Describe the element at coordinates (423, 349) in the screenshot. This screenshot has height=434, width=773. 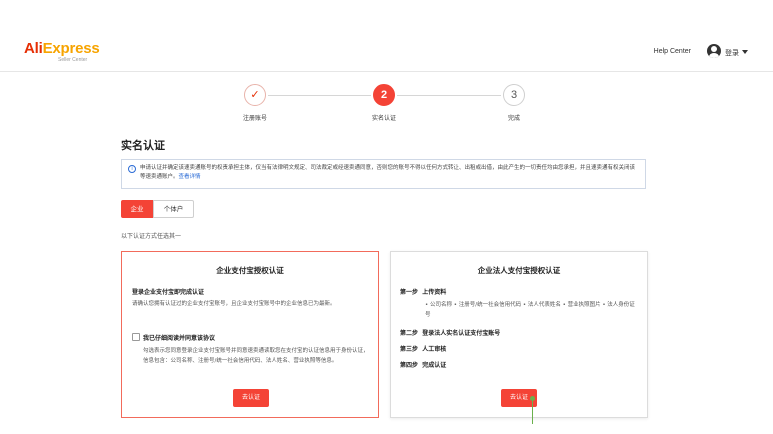
I see `process-step-3: 第三步 人工审核` at that location.